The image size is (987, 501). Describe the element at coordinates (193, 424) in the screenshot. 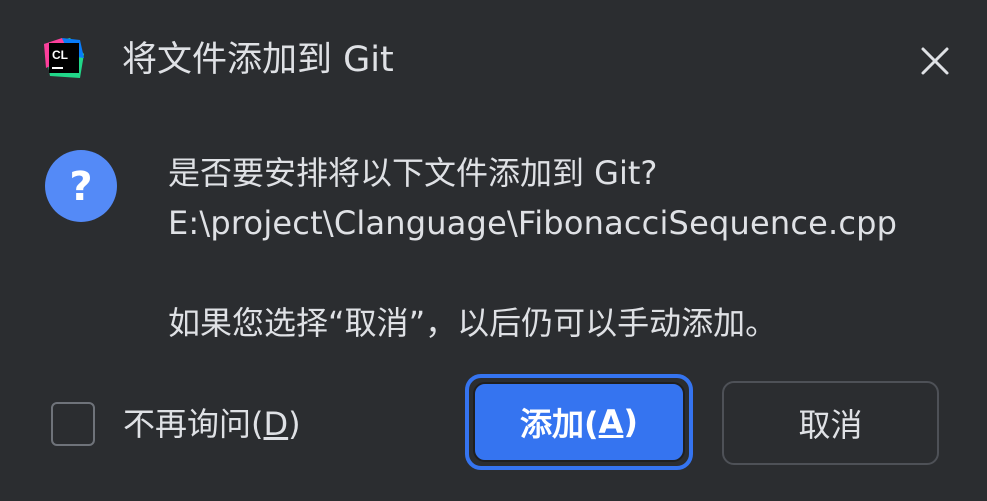

I see `checkbox-label-prefix: 不再询问(` at that location.